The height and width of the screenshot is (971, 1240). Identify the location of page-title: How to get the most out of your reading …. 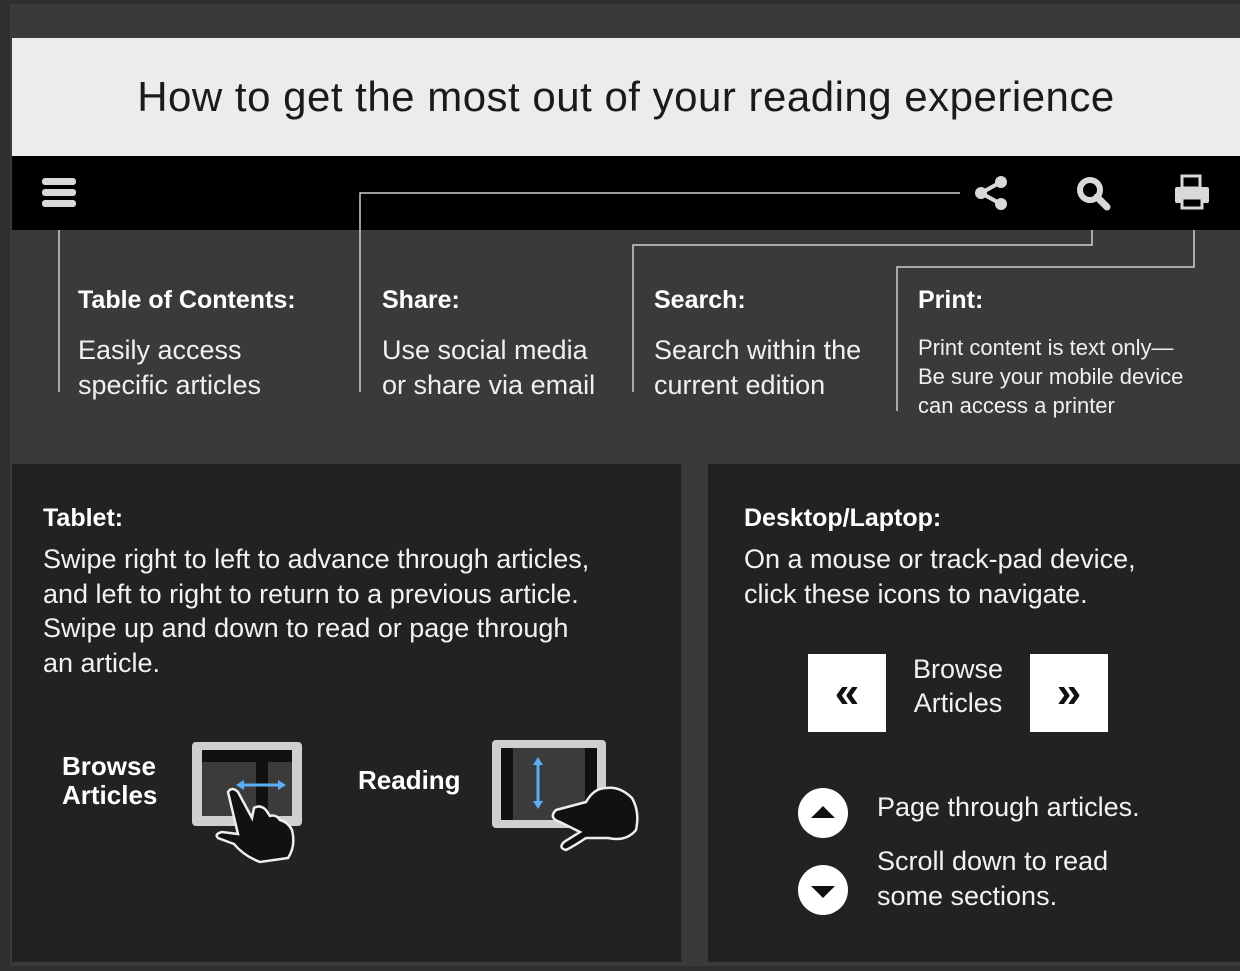
(626, 97).